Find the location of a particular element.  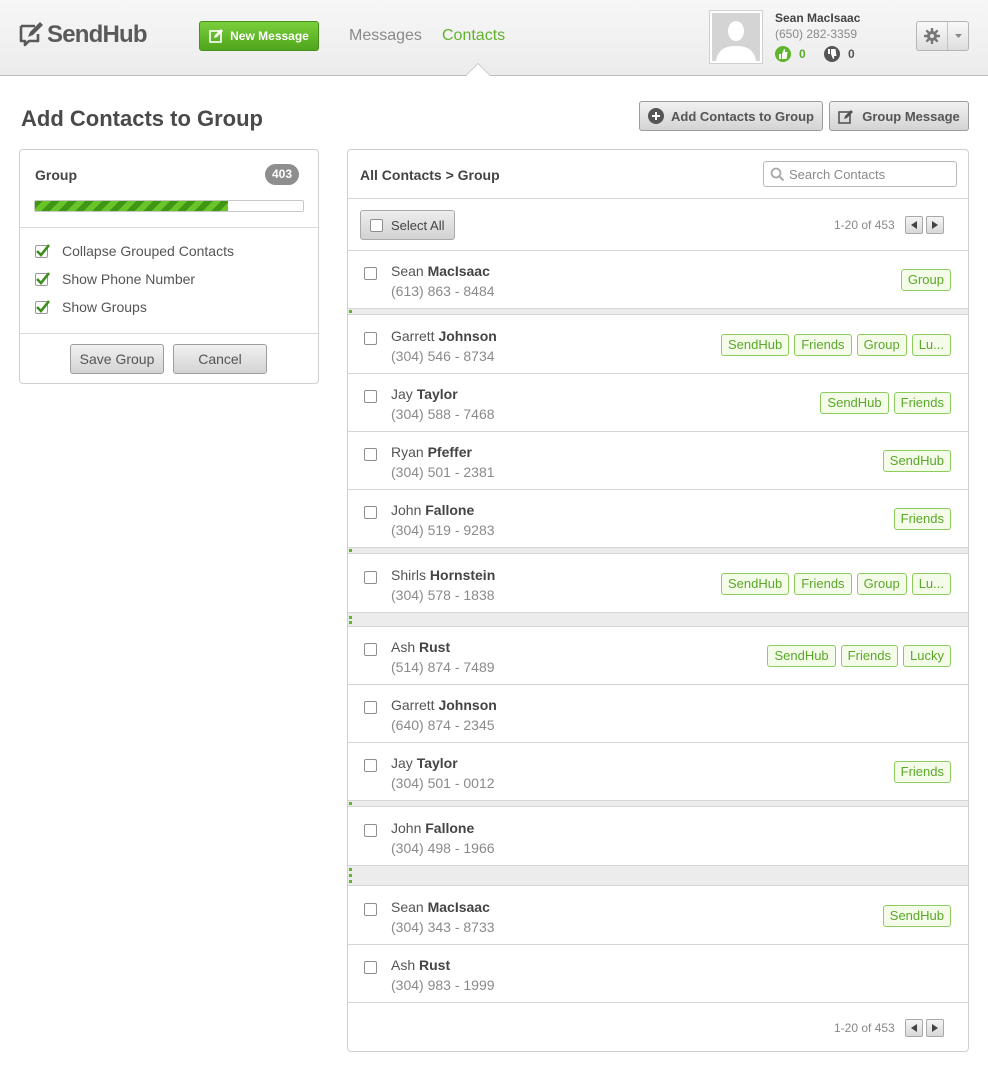

search-box is located at coordinates (860, 174).